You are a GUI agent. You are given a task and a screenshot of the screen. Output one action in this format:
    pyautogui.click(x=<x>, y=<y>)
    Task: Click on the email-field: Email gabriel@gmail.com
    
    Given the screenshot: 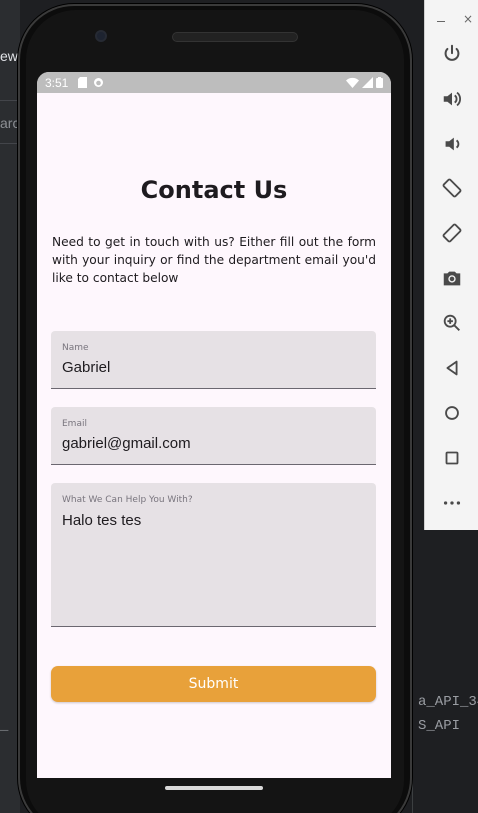 What is the action you would take?
    pyautogui.click(x=213, y=436)
    